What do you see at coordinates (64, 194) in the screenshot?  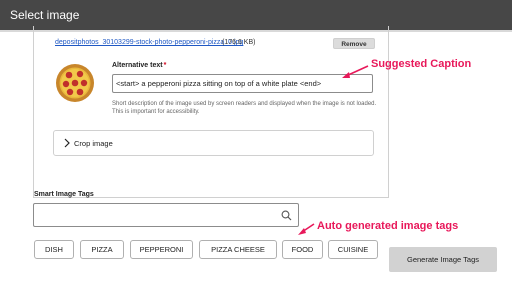 I see `smart-tags-label: Smart Image Tags` at bounding box center [64, 194].